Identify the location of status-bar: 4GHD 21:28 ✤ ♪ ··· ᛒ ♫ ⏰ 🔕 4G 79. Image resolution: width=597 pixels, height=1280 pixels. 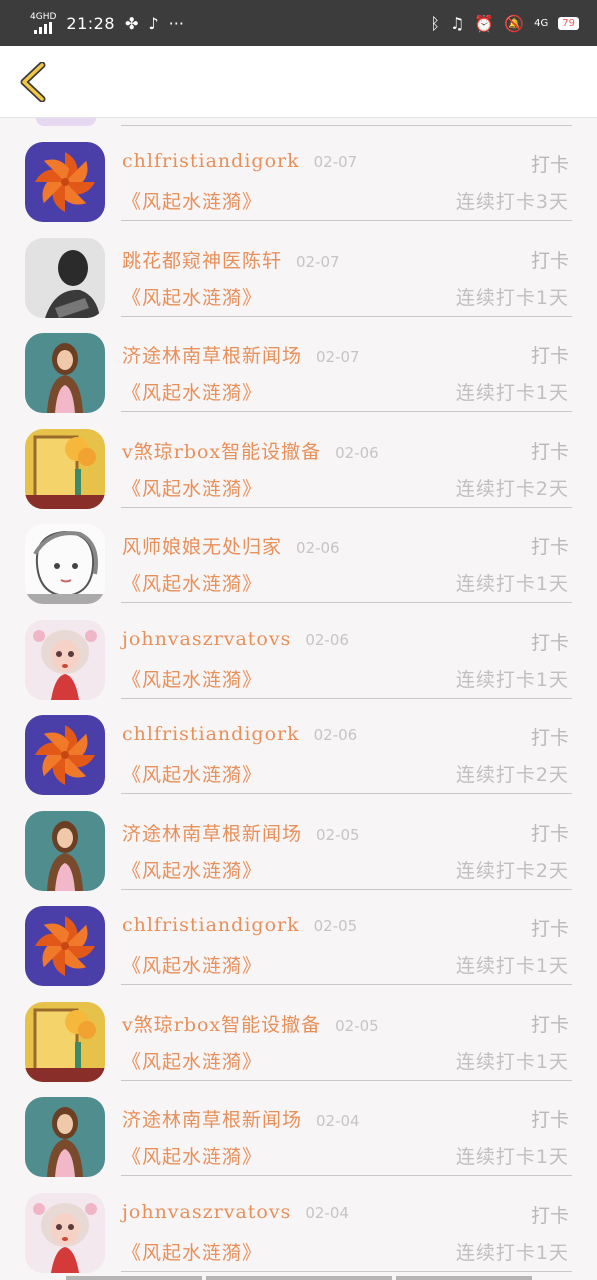
(298, 23).